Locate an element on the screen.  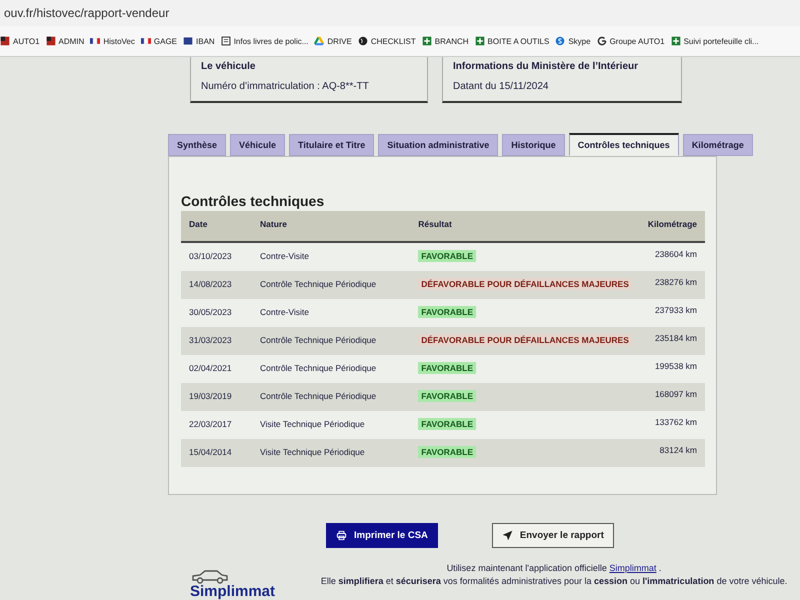
section-title: Contrôles techniques is located at coordinates (253, 201).